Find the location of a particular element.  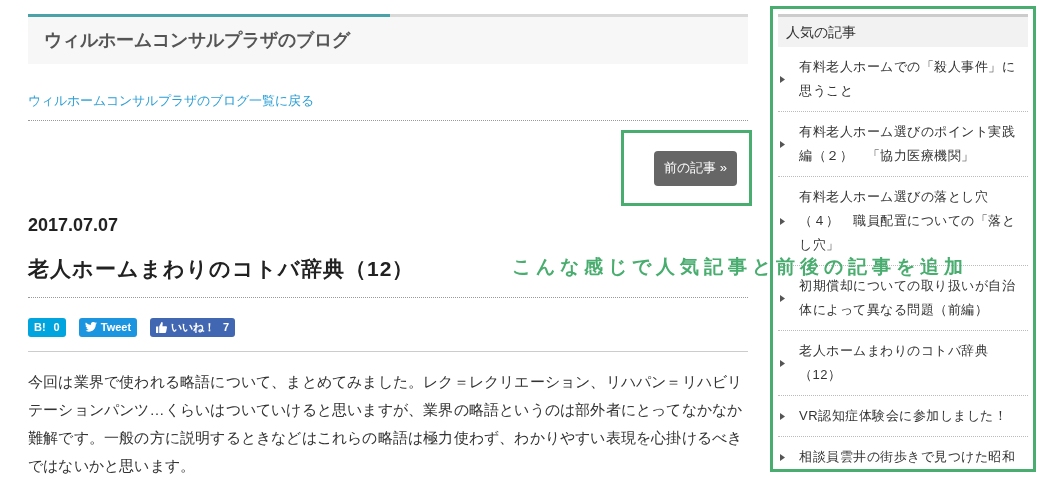

sidebar-item: VR認知症体験会に参加しました！ is located at coordinates (903, 416).